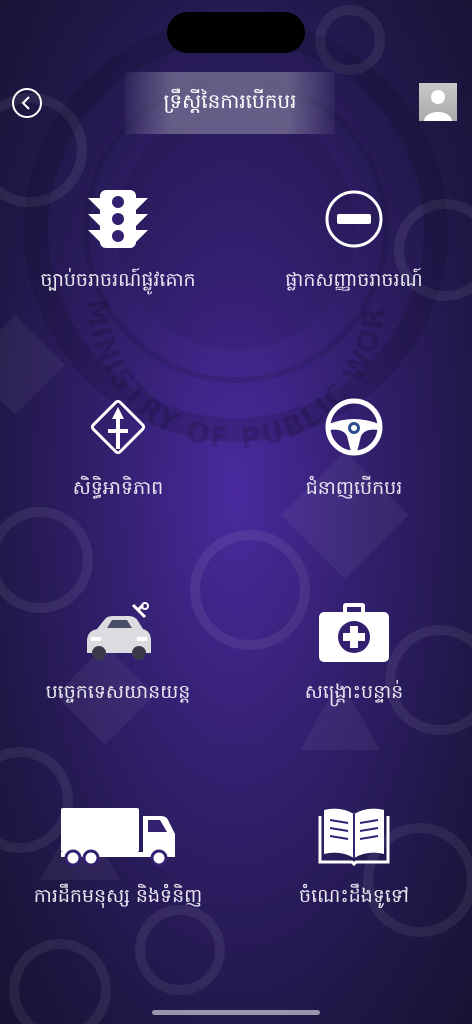 Image resolution: width=472 pixels, height=1024 pixels. Describe the element at coordinates (354, 427) in the screenshot. I see `steering-wheel-icon` at that location.